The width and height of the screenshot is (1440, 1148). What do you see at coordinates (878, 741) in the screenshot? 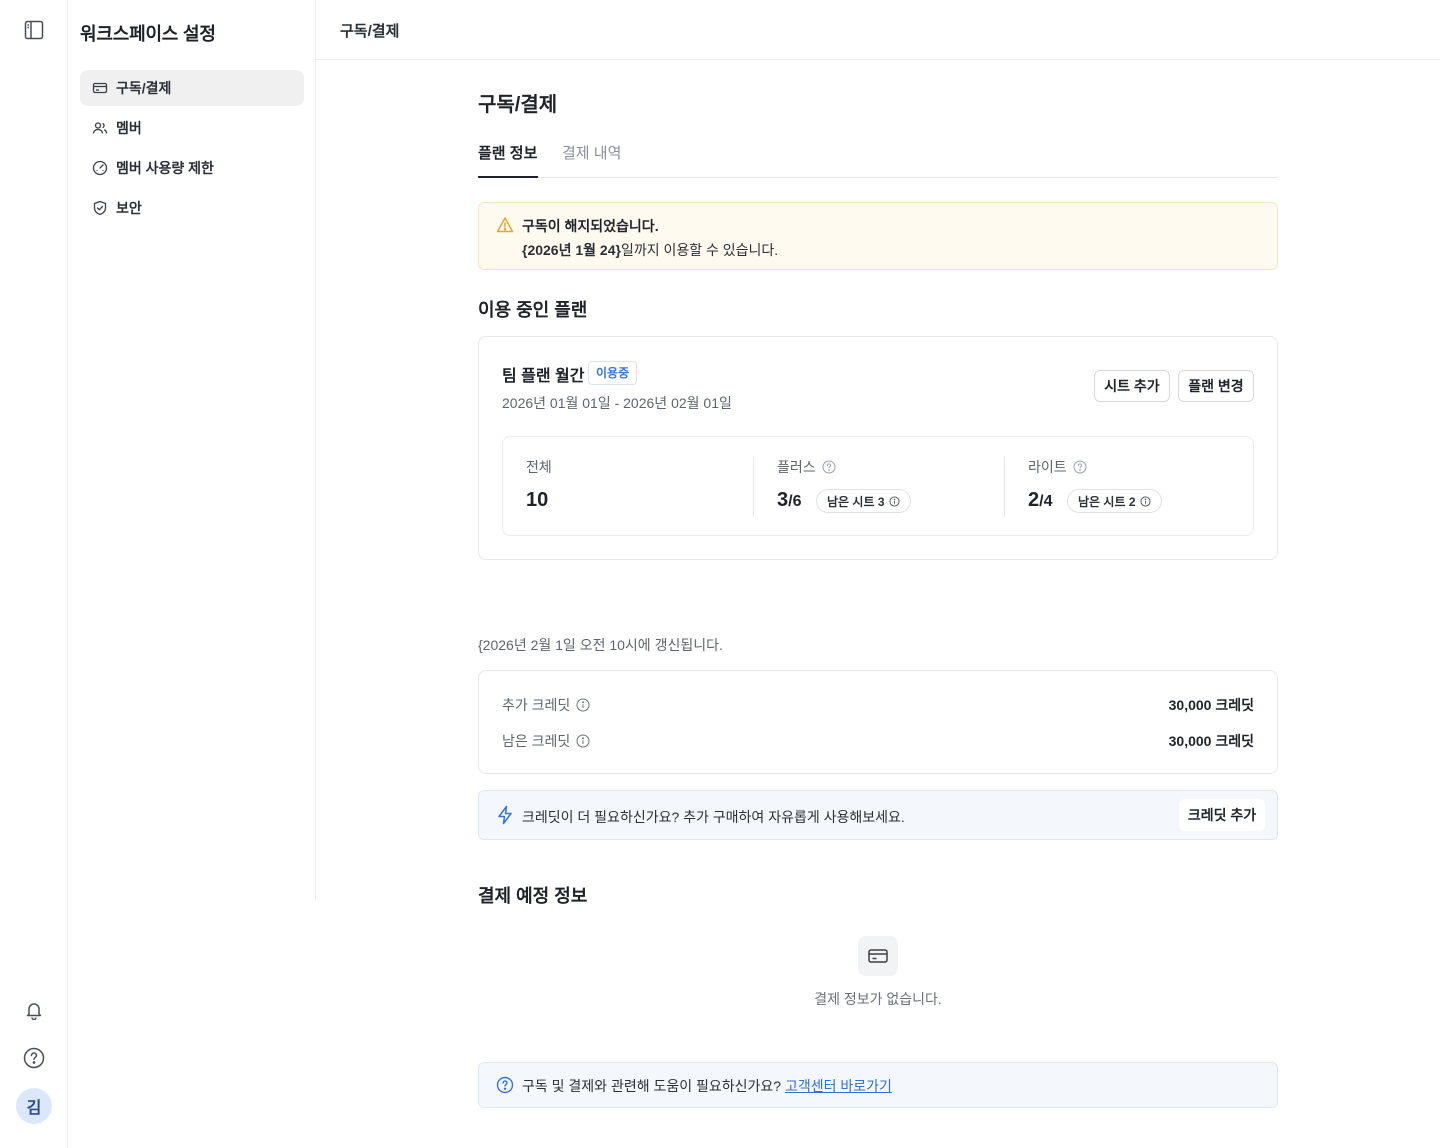
I see `credit-row: 남은 크레딧 30,000 크레딧` at bounding box center [878, 741].